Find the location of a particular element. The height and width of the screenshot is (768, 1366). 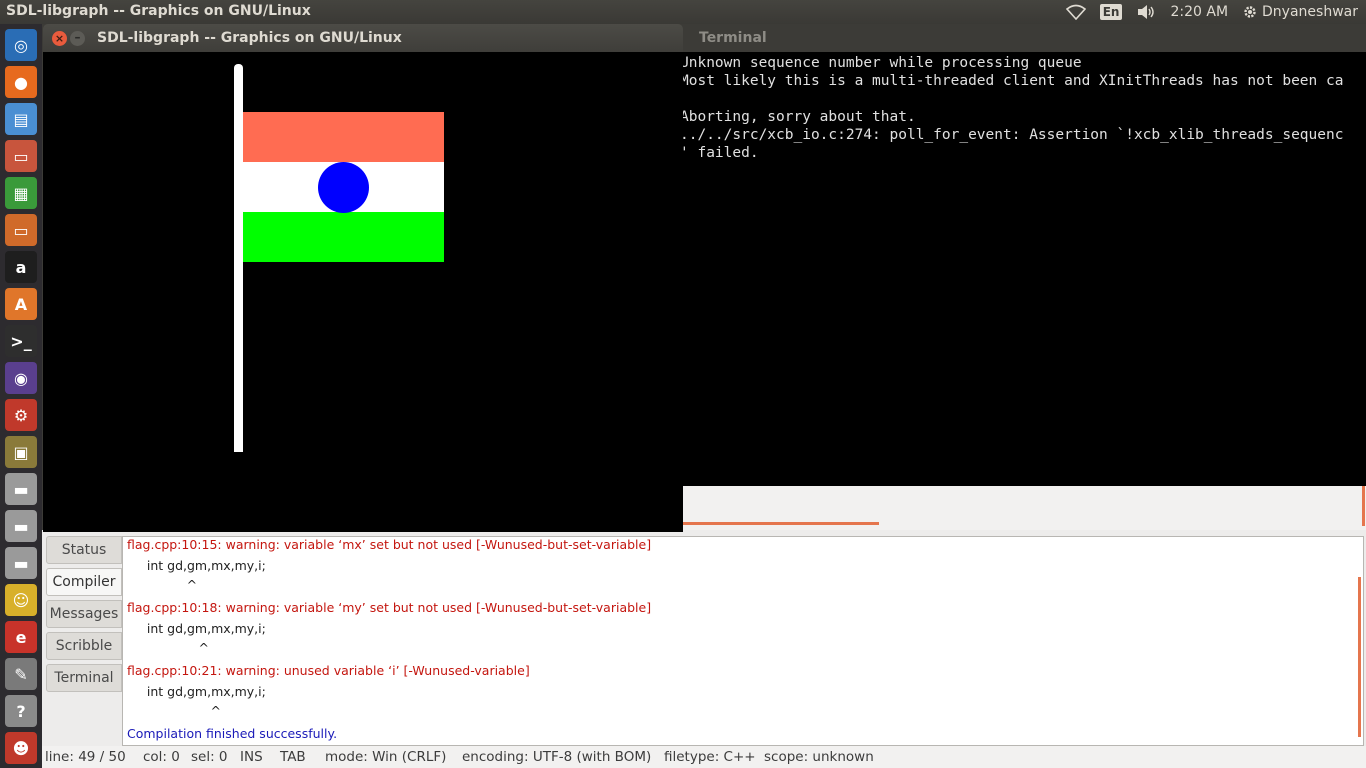

launcher-settings-icon: ⚙ is located at coordinates (21, 415).